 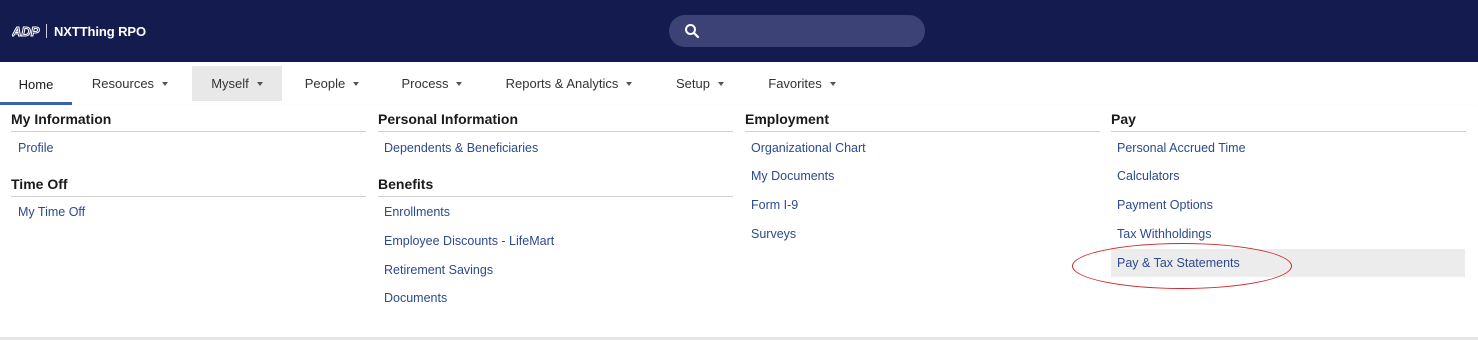 What do you see at coordinates (774, 205) in the screenshot?
I see `menu-link-form-i9: Form I-9` at bounding box center [774, 205].